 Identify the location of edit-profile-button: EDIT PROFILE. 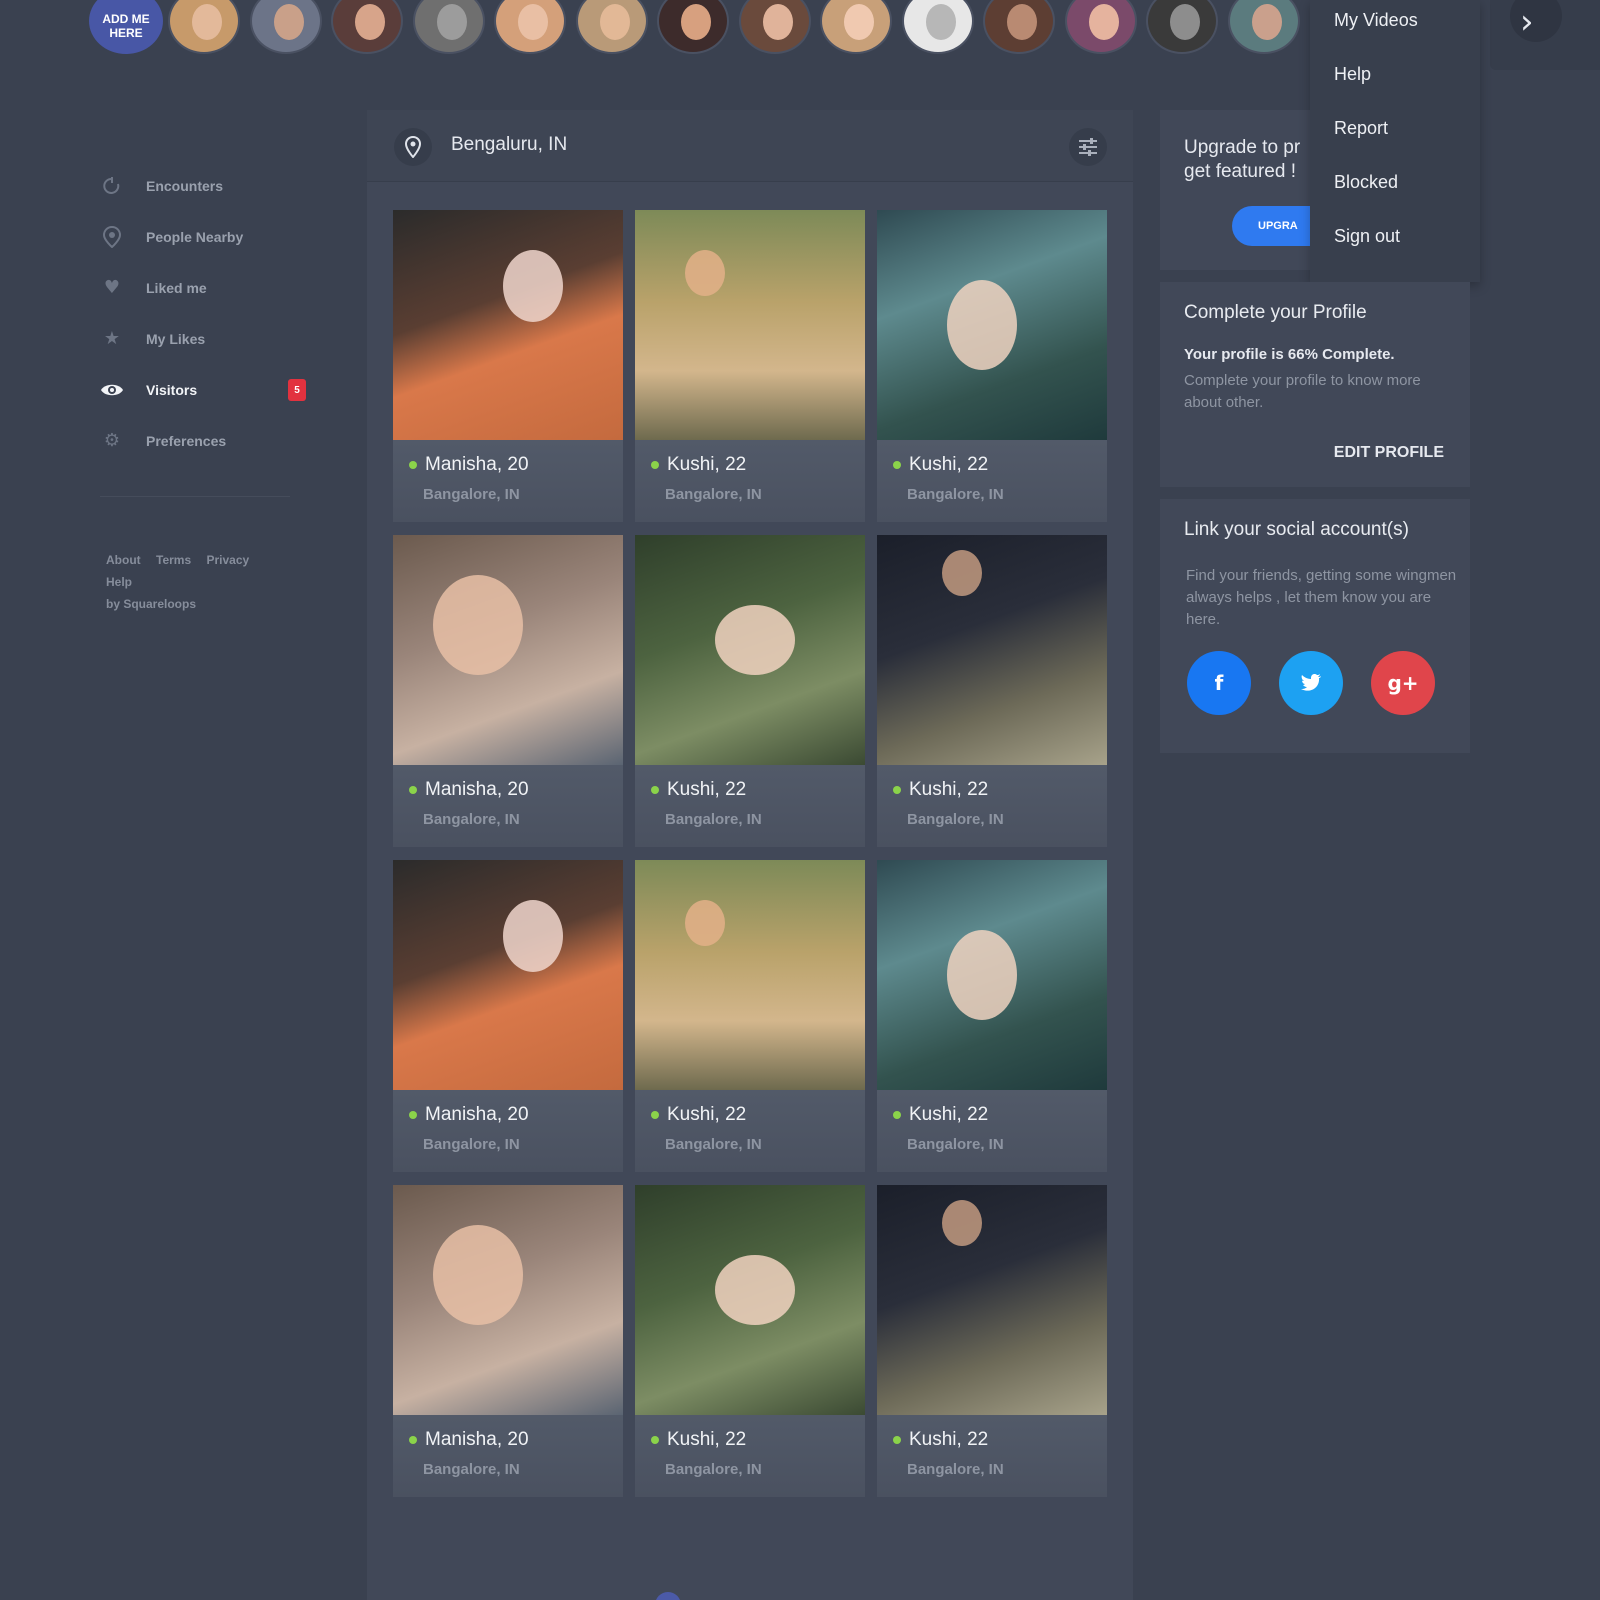
(1389, 453).